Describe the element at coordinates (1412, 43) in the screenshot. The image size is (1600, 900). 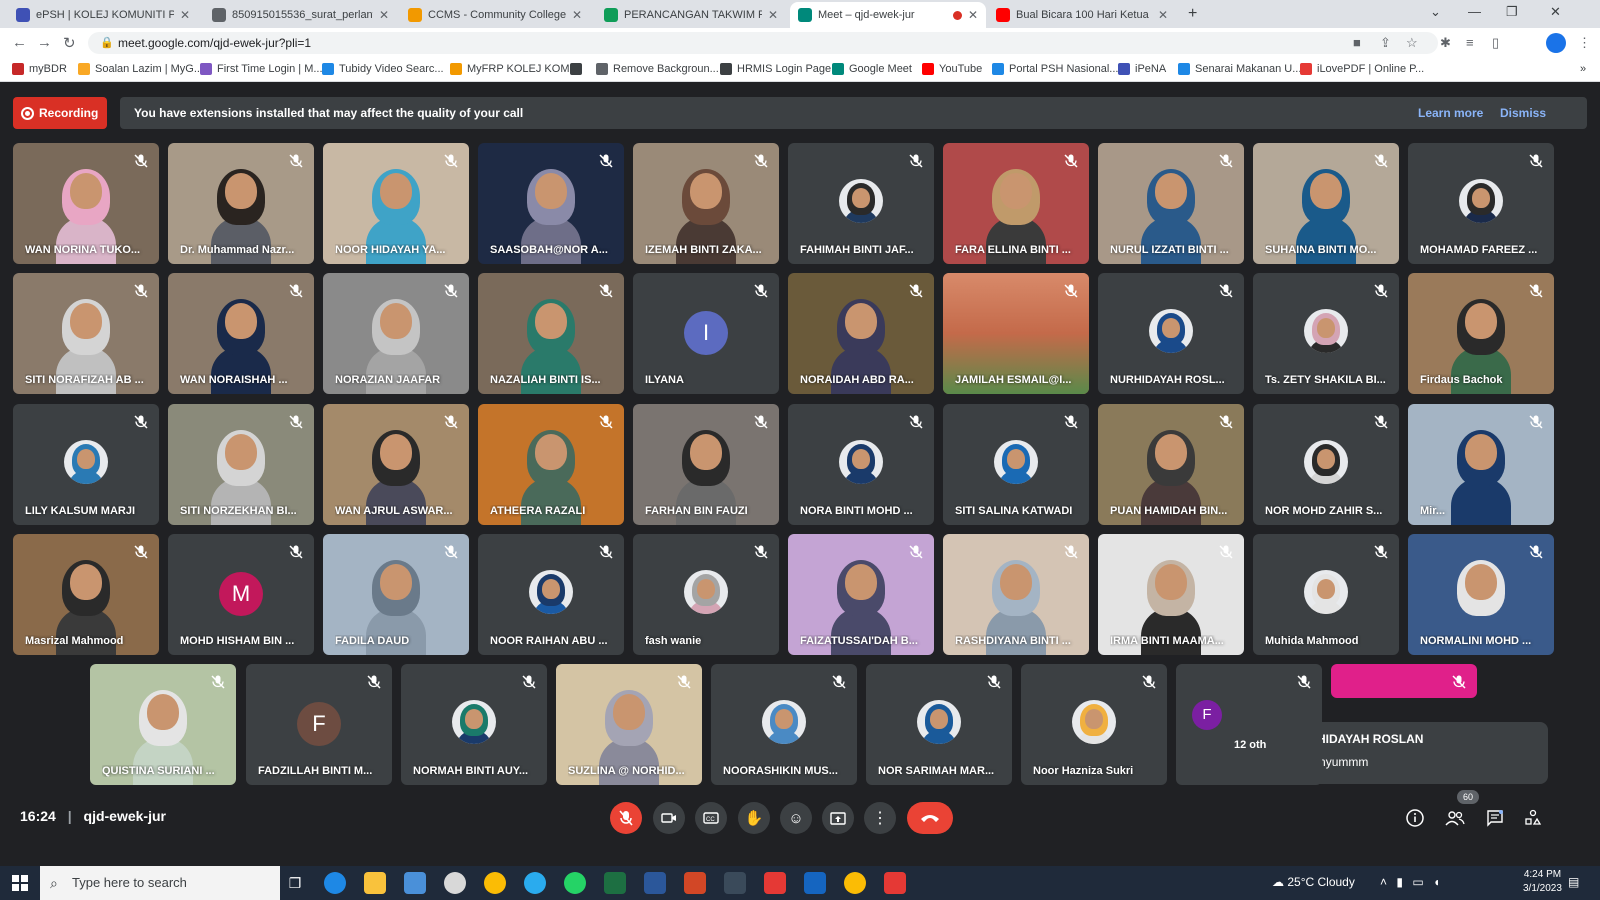
I see `bookmark-star-icon: ☆` at that location.